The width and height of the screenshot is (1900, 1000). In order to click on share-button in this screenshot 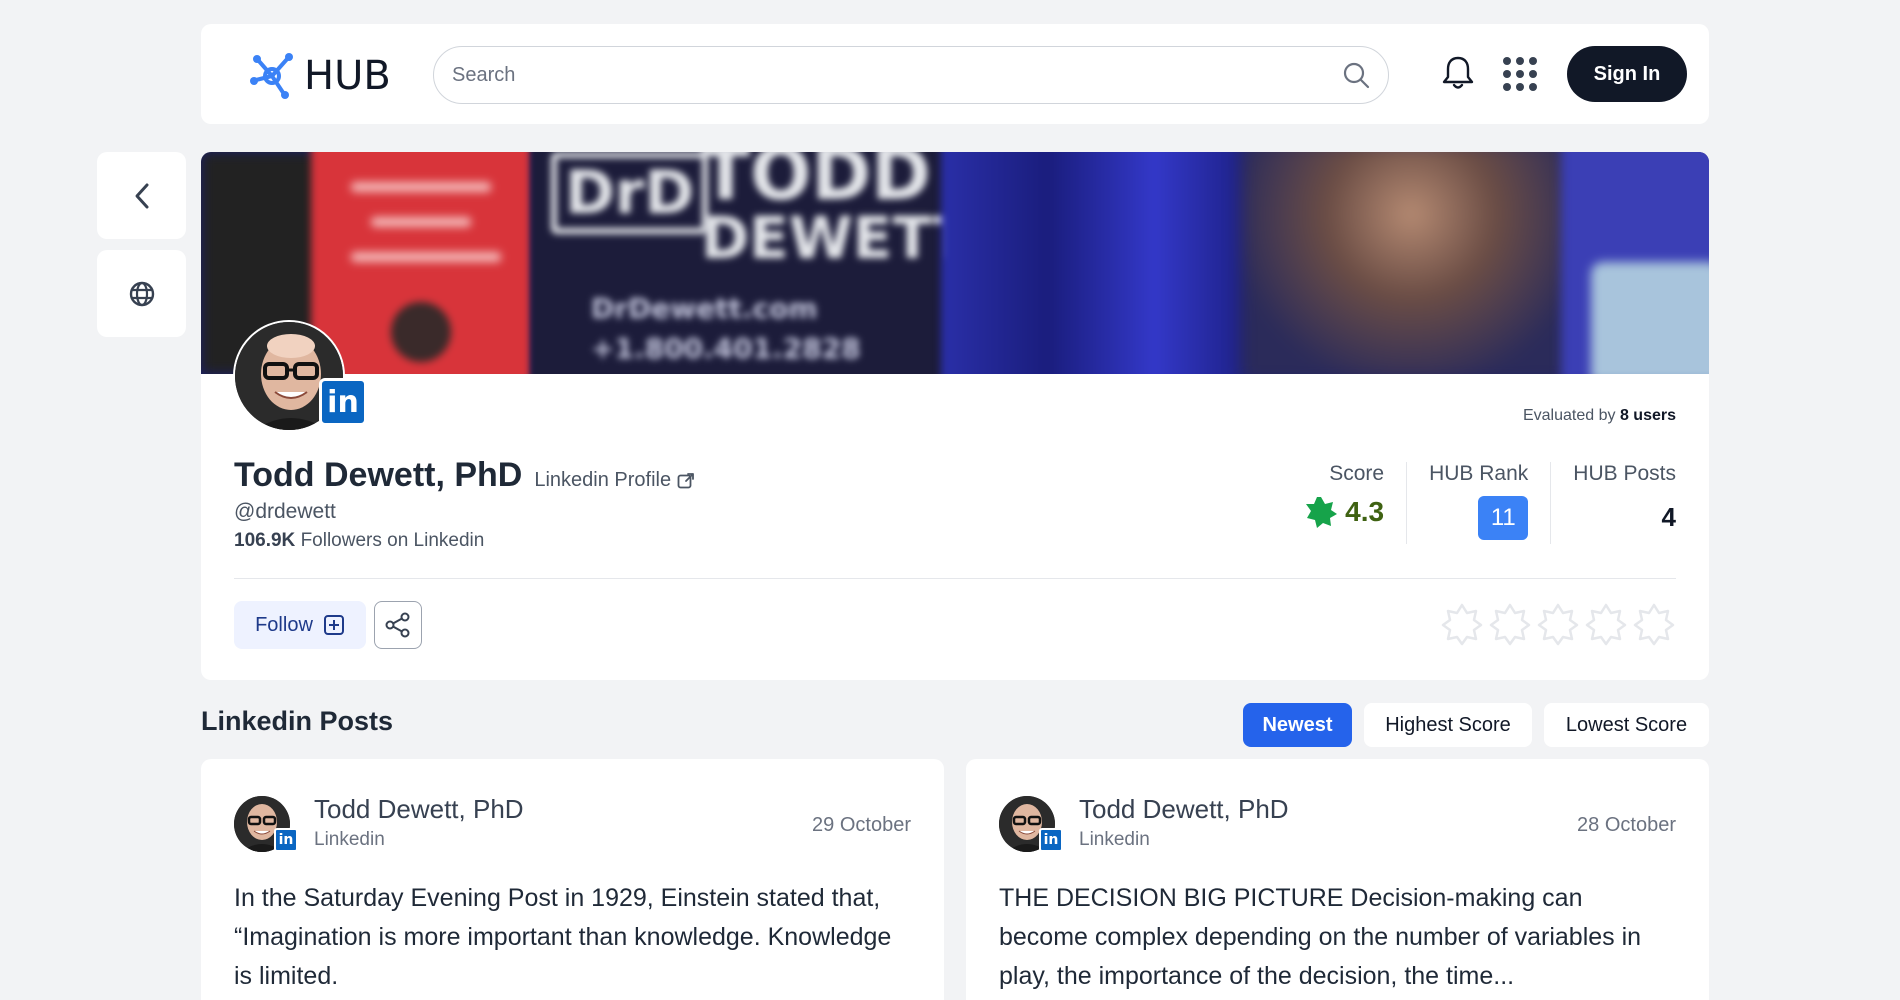, I will do `click(398, 625)`.